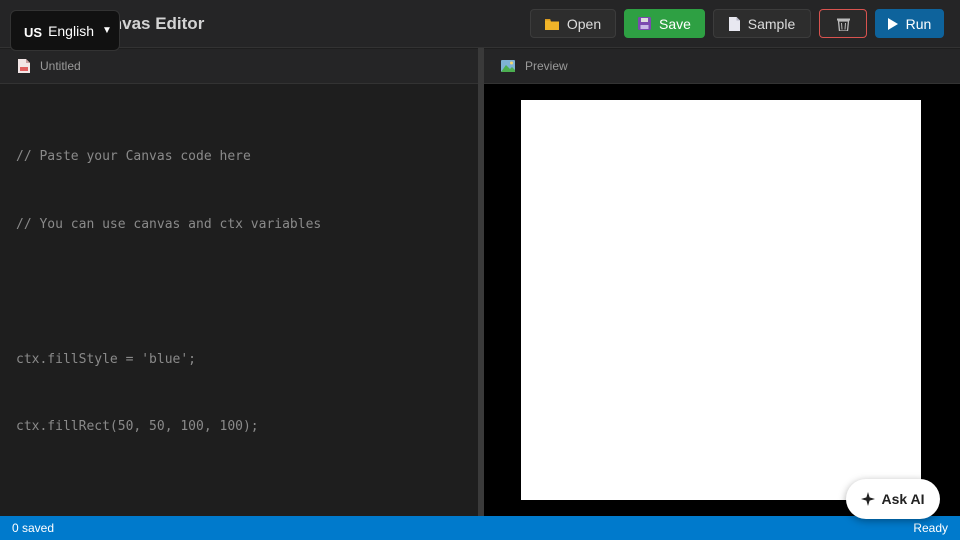 The width and height of the screenshot is (960, 540). What do you see at coordinates (903, 499) in the screenshot?
I see `ask-ai-label: Ask AI` at bounding box center [903, 499].